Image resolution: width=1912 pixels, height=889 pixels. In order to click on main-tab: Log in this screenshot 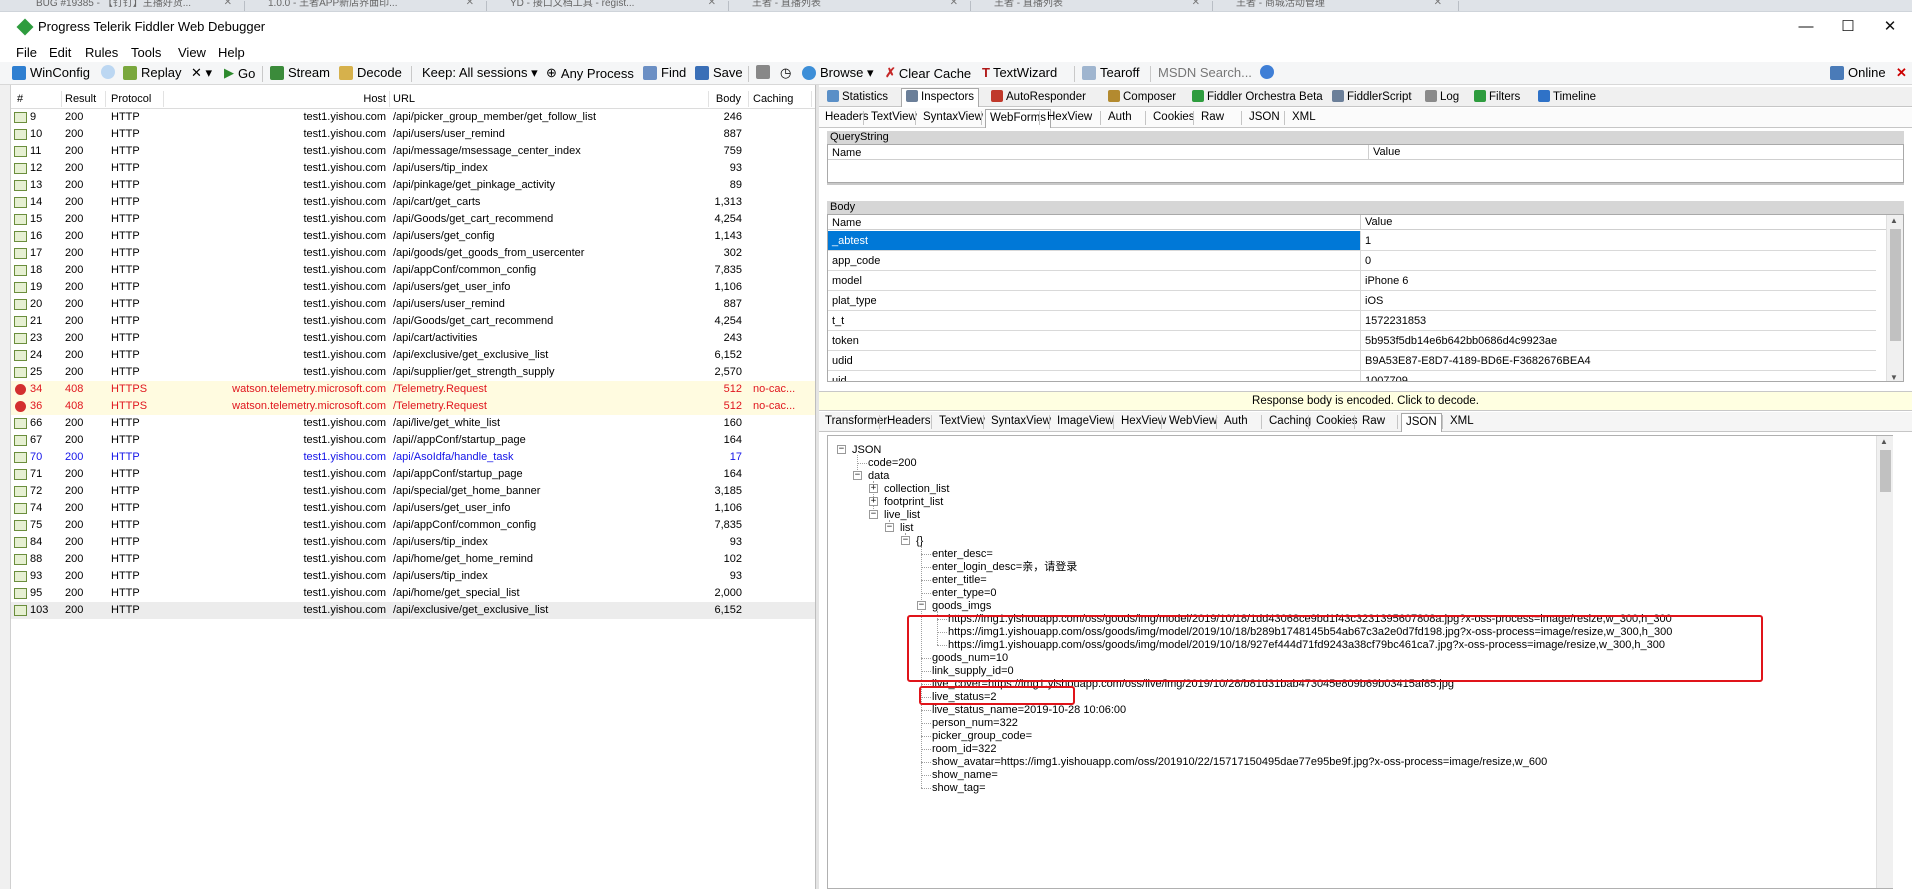, I will do `click(1442, 96)`.